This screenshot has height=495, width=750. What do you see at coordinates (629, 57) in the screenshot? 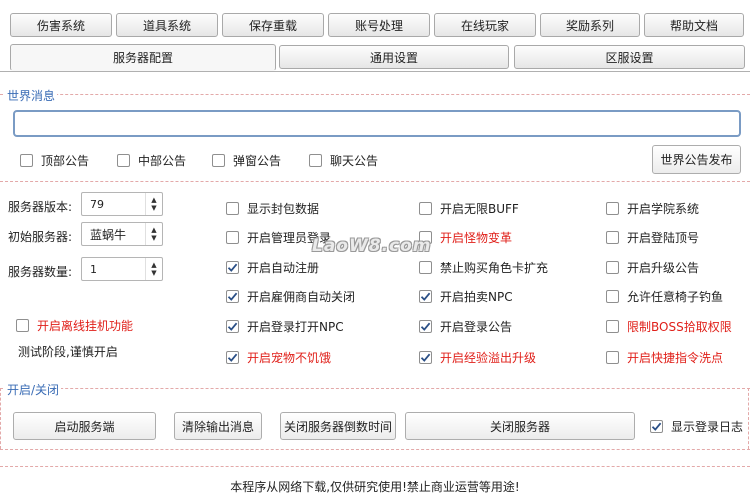
I see `tab-region-settings: 区服设置` at bounding box center [629, 57].